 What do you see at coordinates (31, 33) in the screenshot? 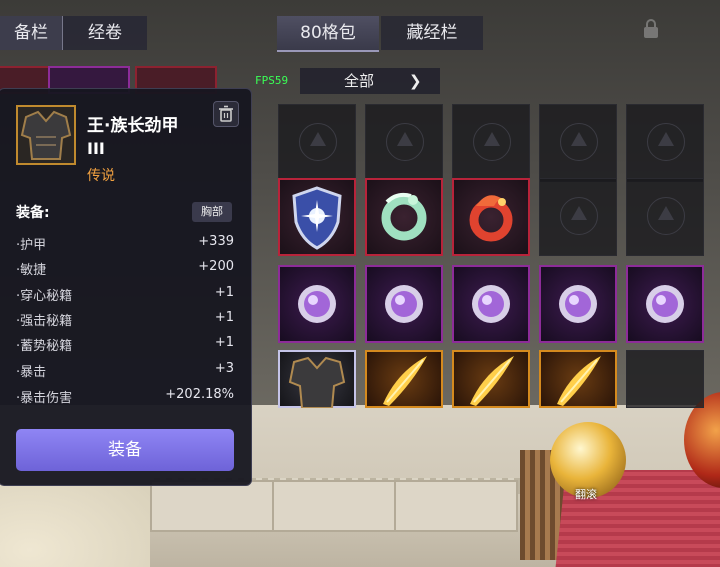
I see `tab-equipment: 备栏` at bounding box center [31, 33].